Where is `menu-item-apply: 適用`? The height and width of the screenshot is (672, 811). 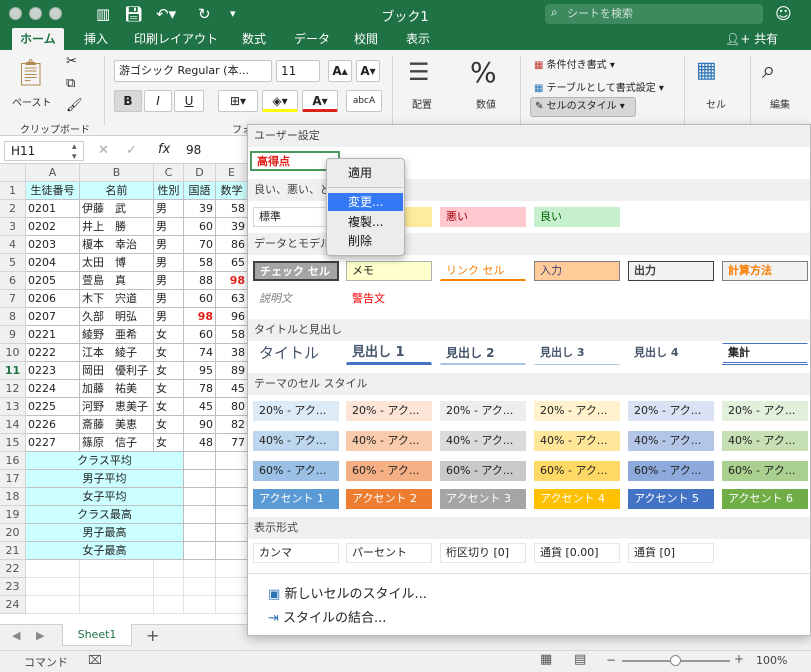 menu-item-apply: 適用 is located at coordinates (365, 173).